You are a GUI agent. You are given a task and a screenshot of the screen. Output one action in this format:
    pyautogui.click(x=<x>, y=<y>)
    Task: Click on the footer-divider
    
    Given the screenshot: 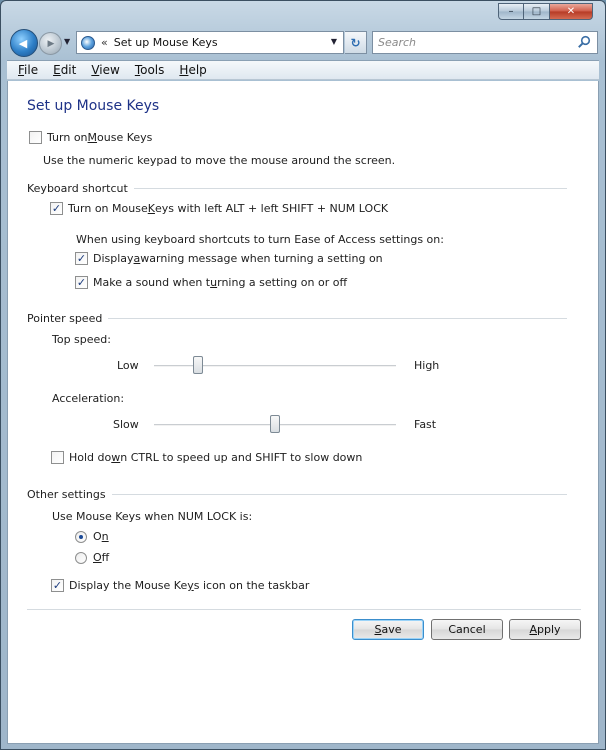 What is the action you would take?
    pyautogui.click(x=304, y=609)
    